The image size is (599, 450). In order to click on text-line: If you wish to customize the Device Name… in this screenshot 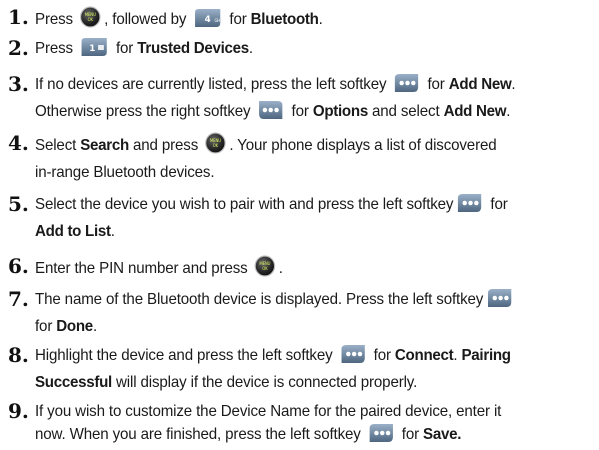, I will do `click(268, 411)`.